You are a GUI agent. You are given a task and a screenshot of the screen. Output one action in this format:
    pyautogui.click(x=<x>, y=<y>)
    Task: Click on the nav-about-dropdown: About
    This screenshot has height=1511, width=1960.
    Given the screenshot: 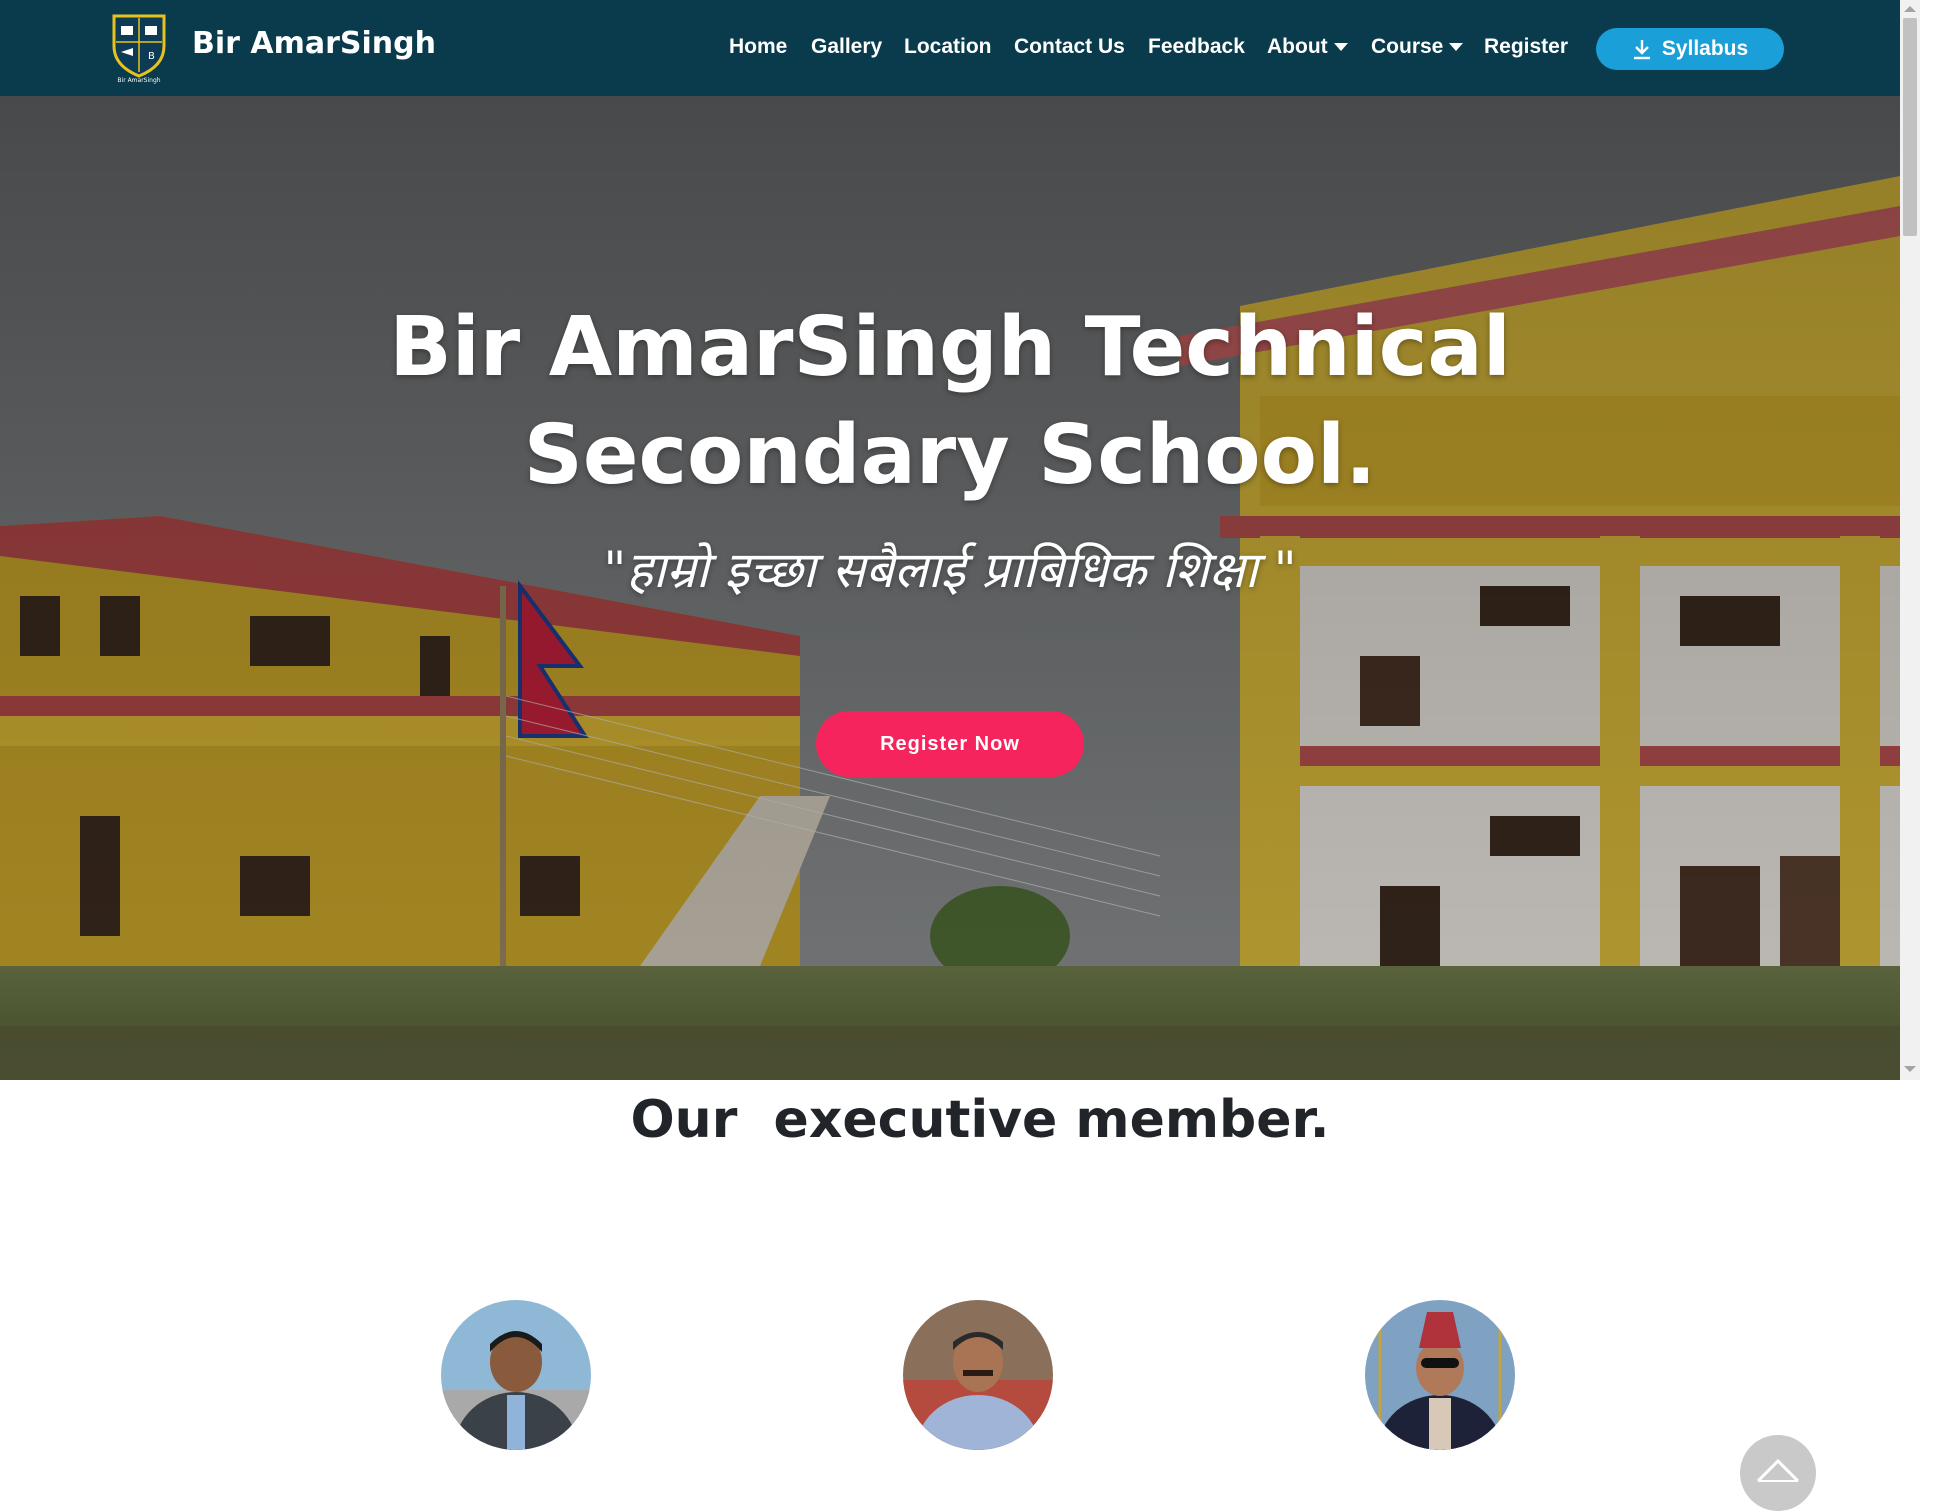 What is the action you would take?
    pyautogui.click(x=1307, y=47)
    